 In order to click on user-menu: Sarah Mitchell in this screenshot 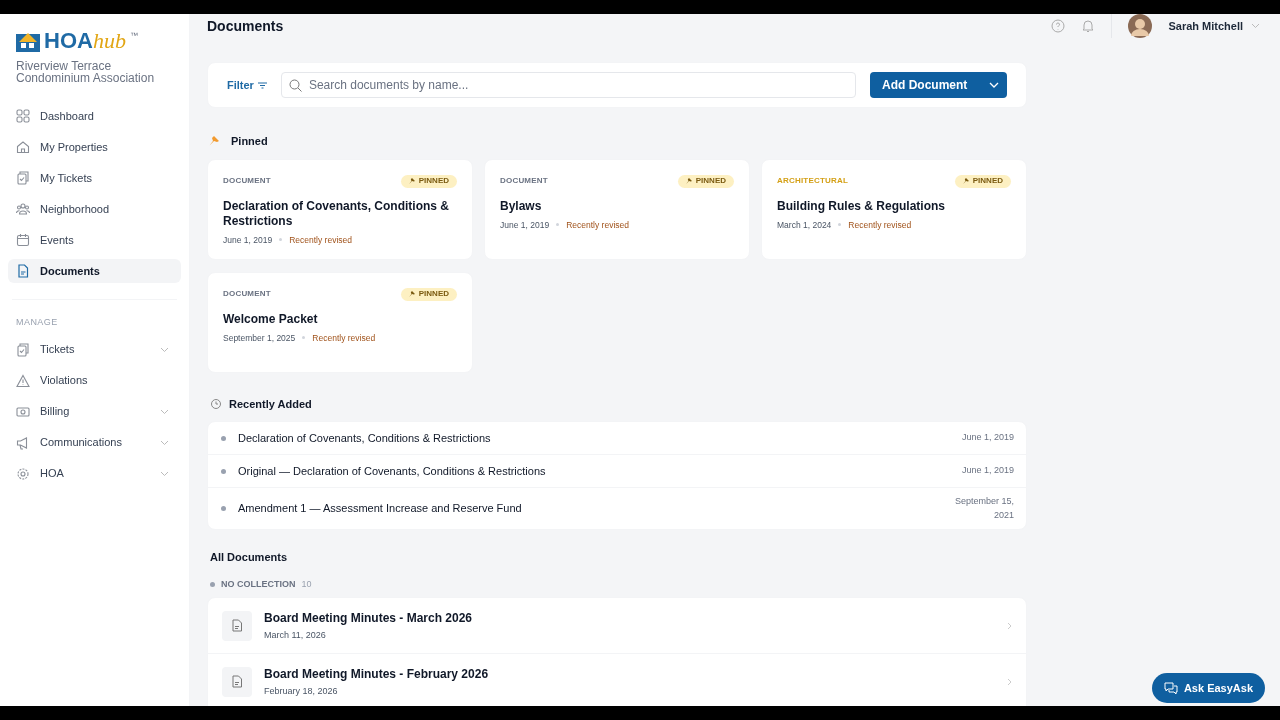, I will do `click(1214, 26)`.